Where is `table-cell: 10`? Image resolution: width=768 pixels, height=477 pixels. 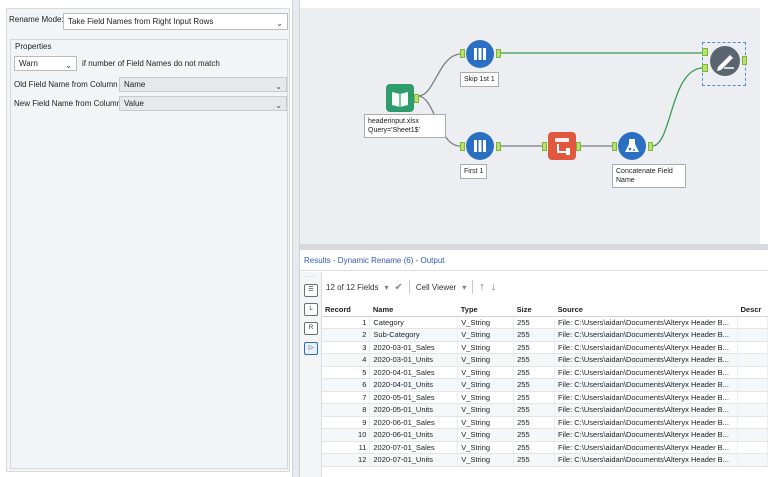 table-cell: 10 is located at coordinates (346, 435).